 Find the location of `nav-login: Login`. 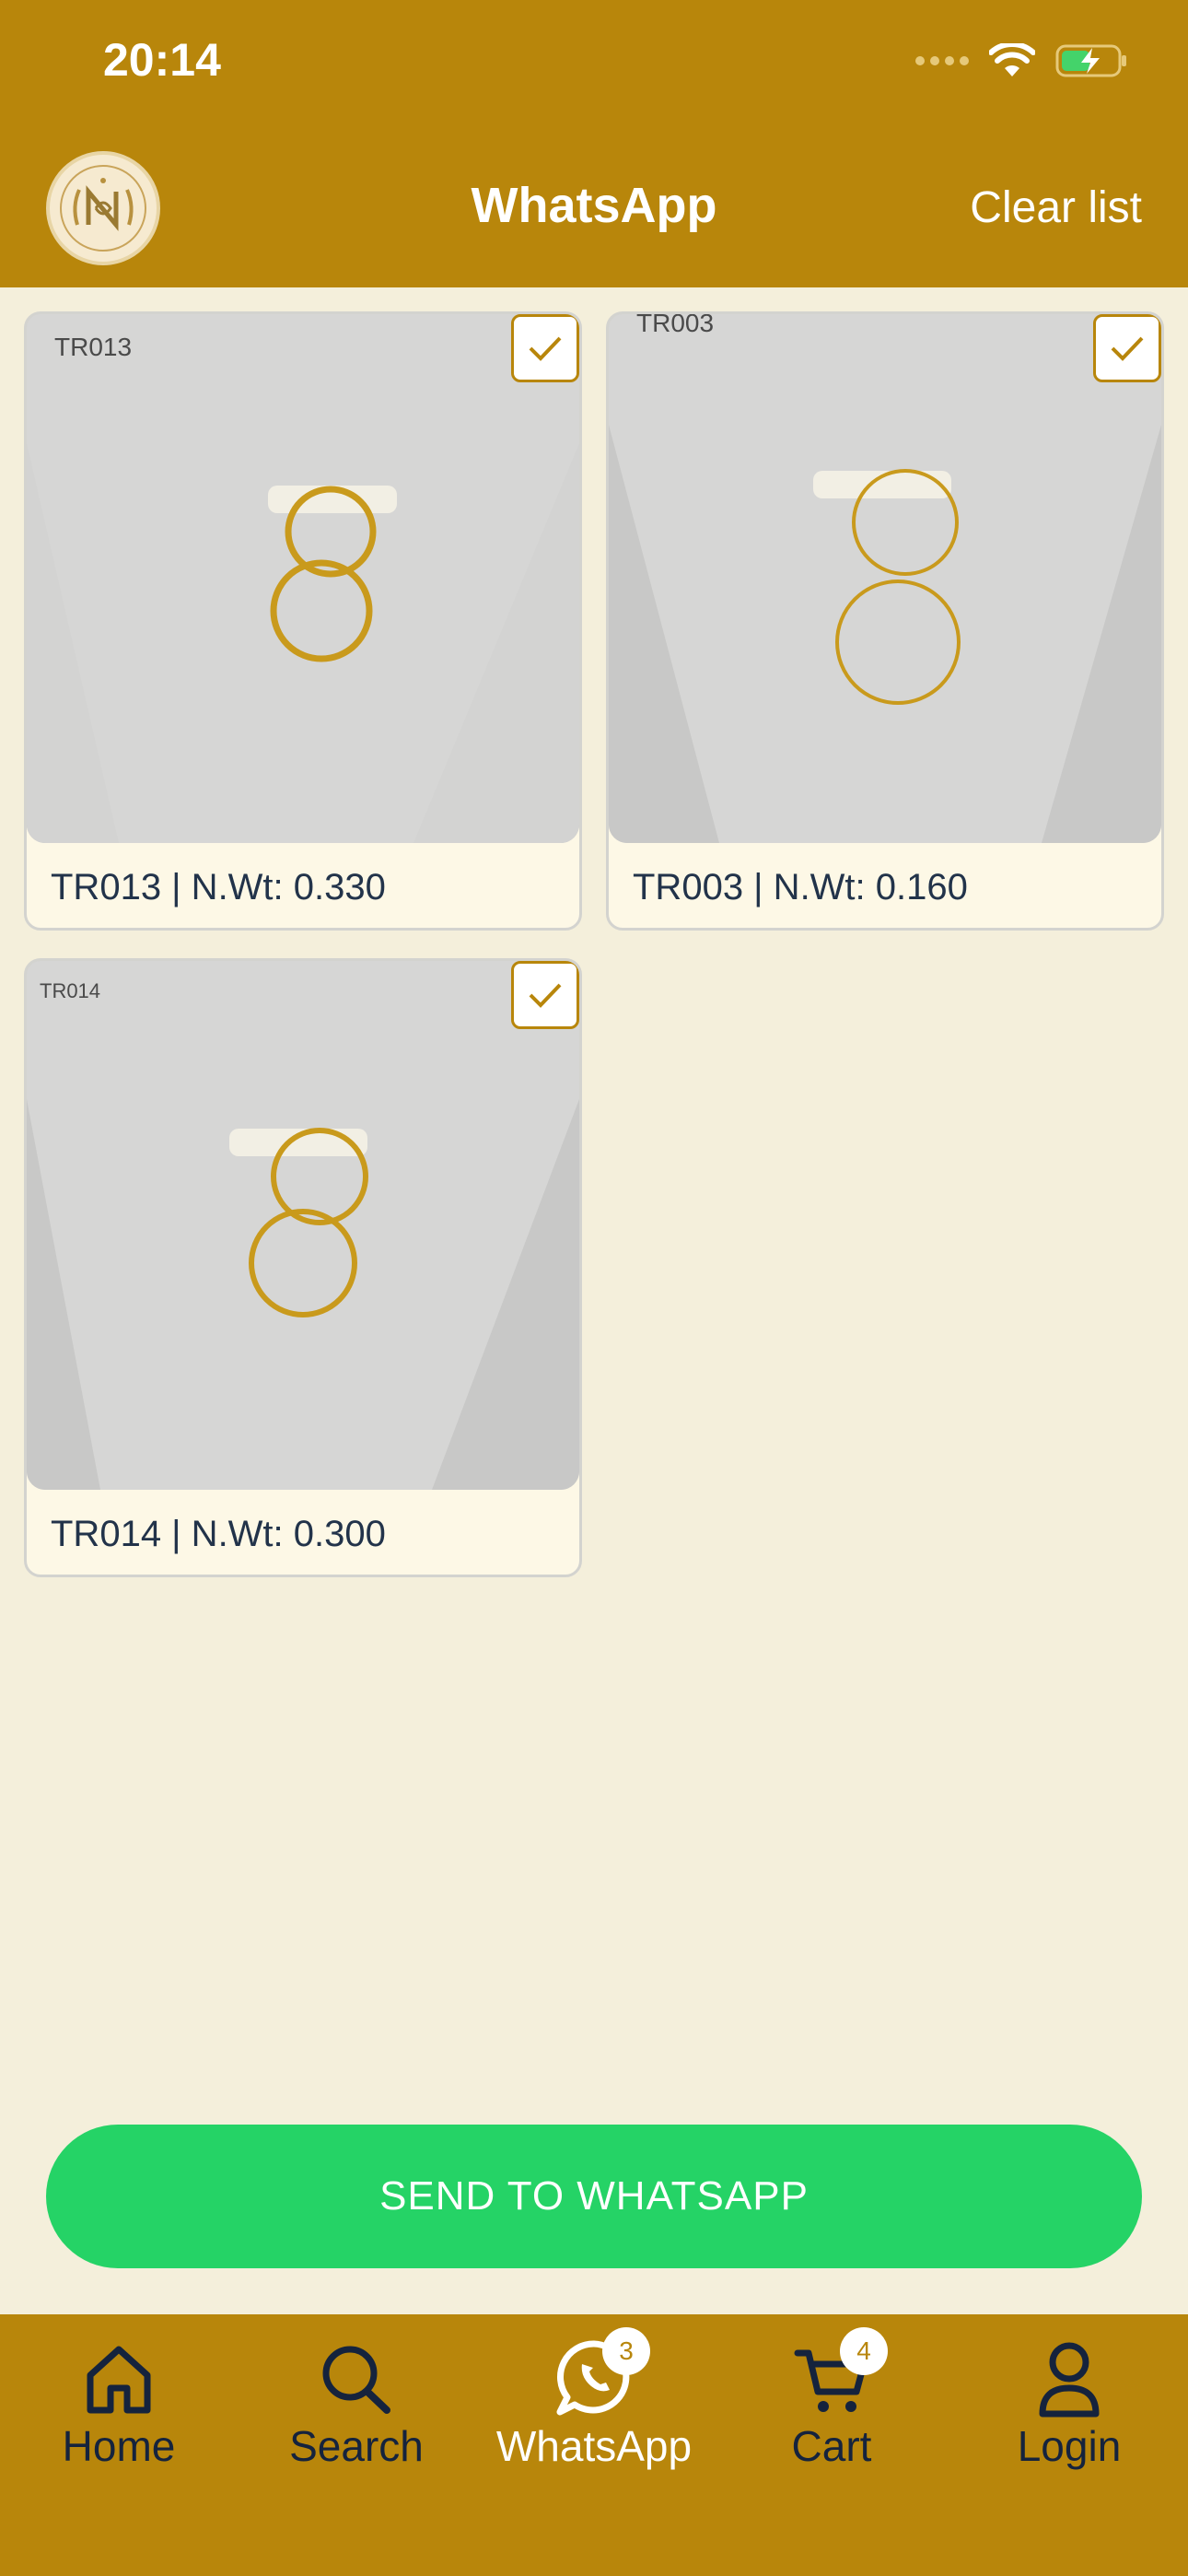

nav-login: Login is located at coordinates (1069, 2414).